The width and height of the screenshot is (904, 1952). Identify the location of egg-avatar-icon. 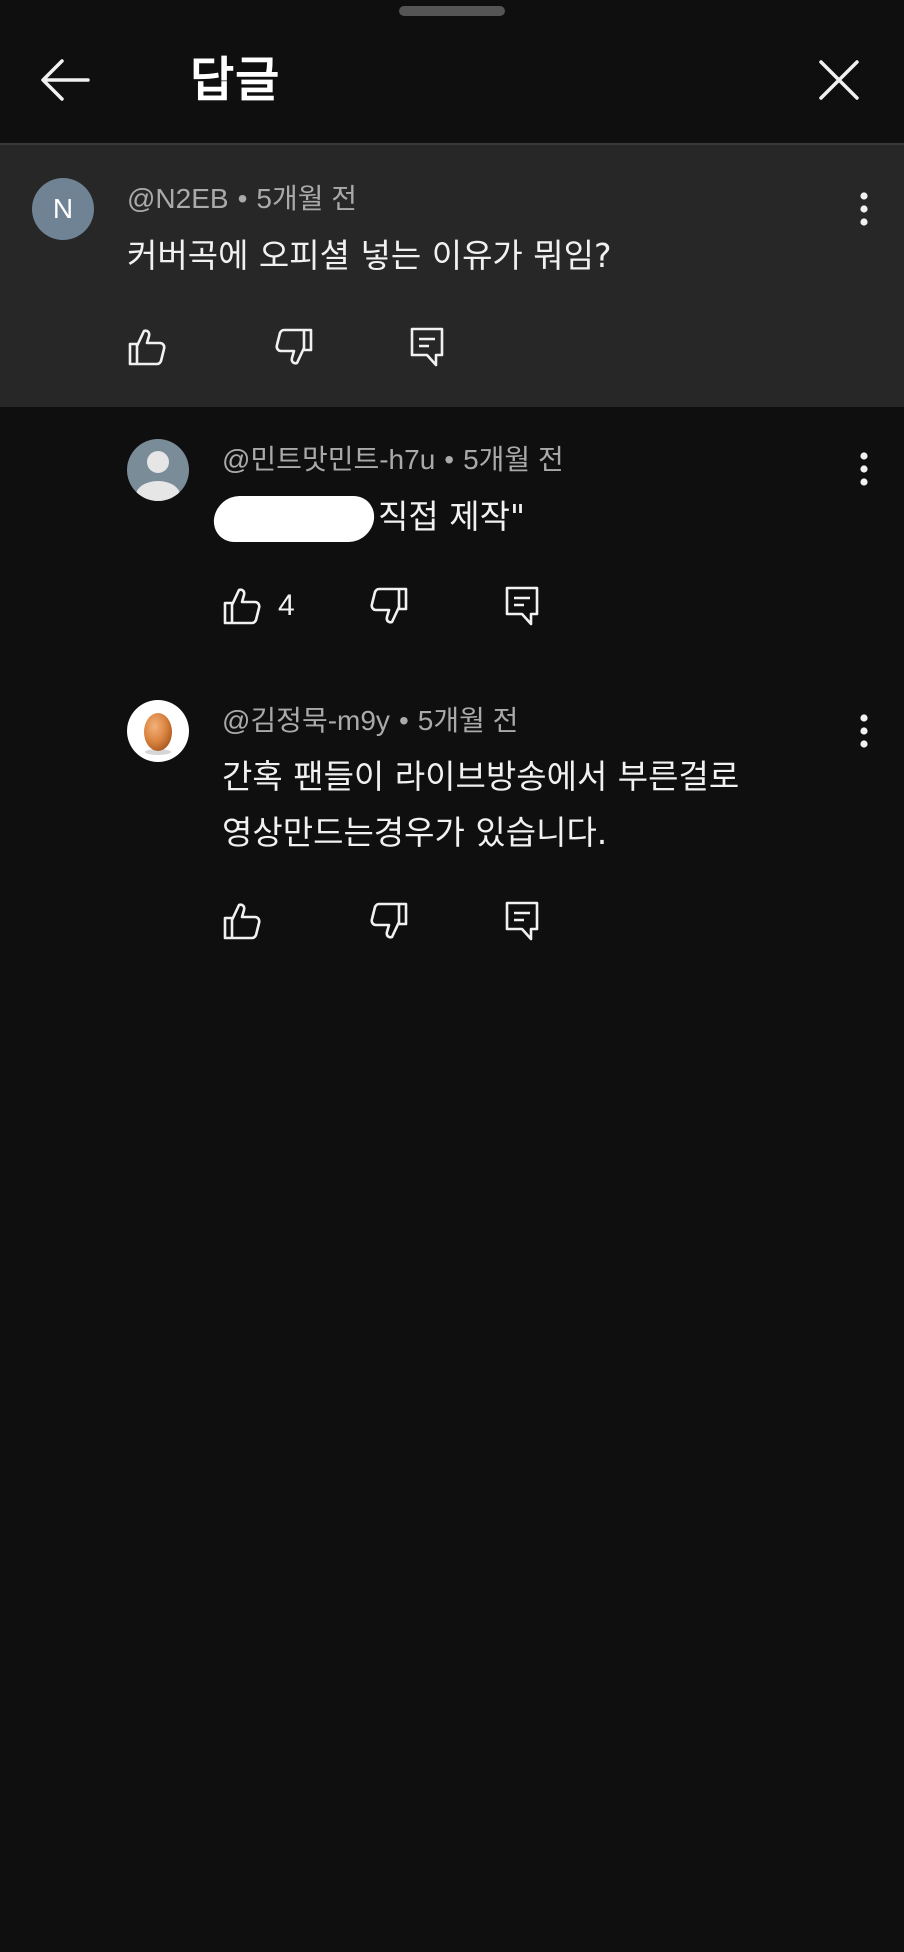
(158, 734).